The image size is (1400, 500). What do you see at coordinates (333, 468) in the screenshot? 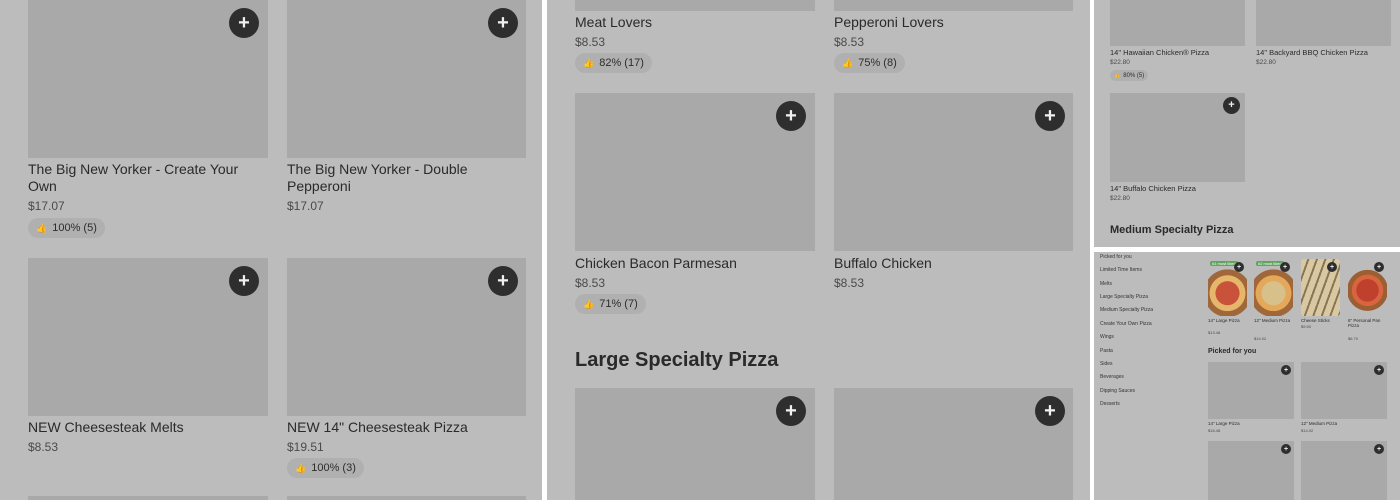
I see `rating-text: 100% (3)` at bounding box center [333, 468].